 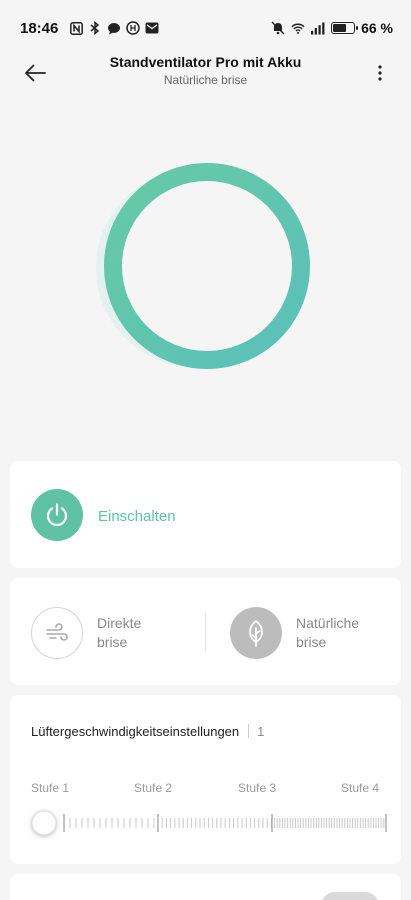 I want to click on mode-direct-label-line2: brise, so click(x=112, y=642).